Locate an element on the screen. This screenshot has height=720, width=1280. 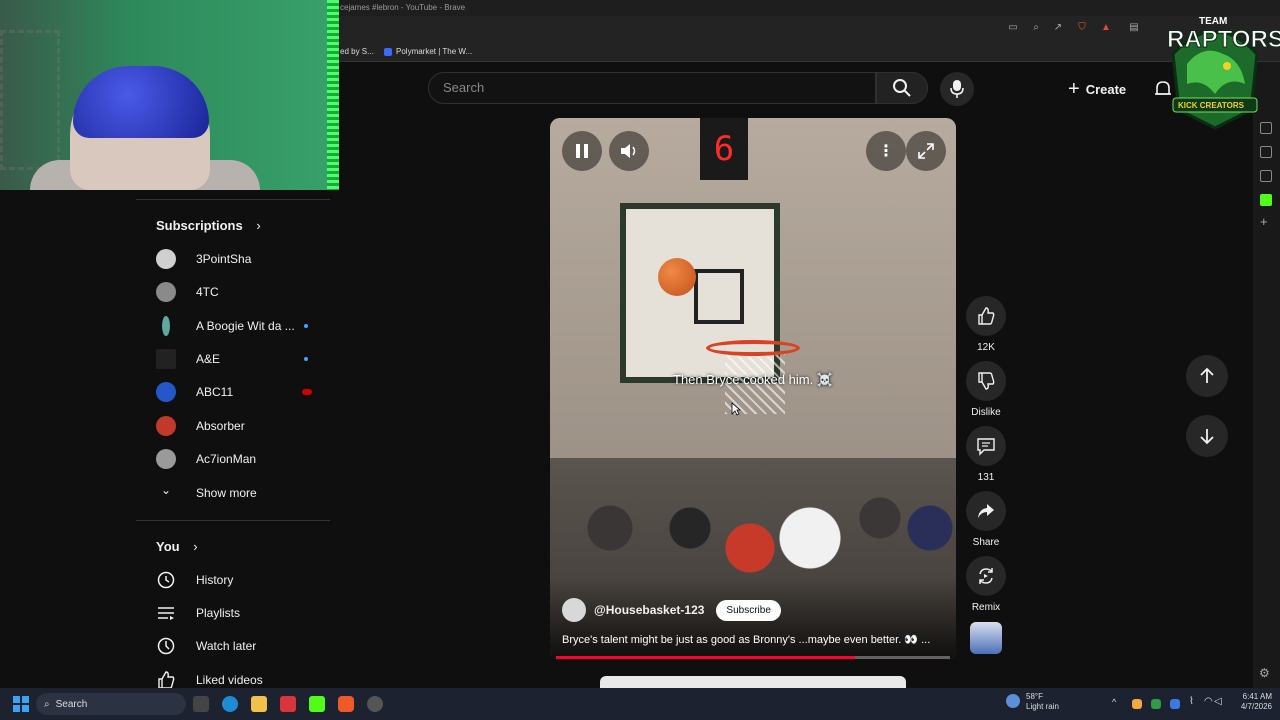
show-more-button: ⌄ Show more is located at coordinates (236, 493).